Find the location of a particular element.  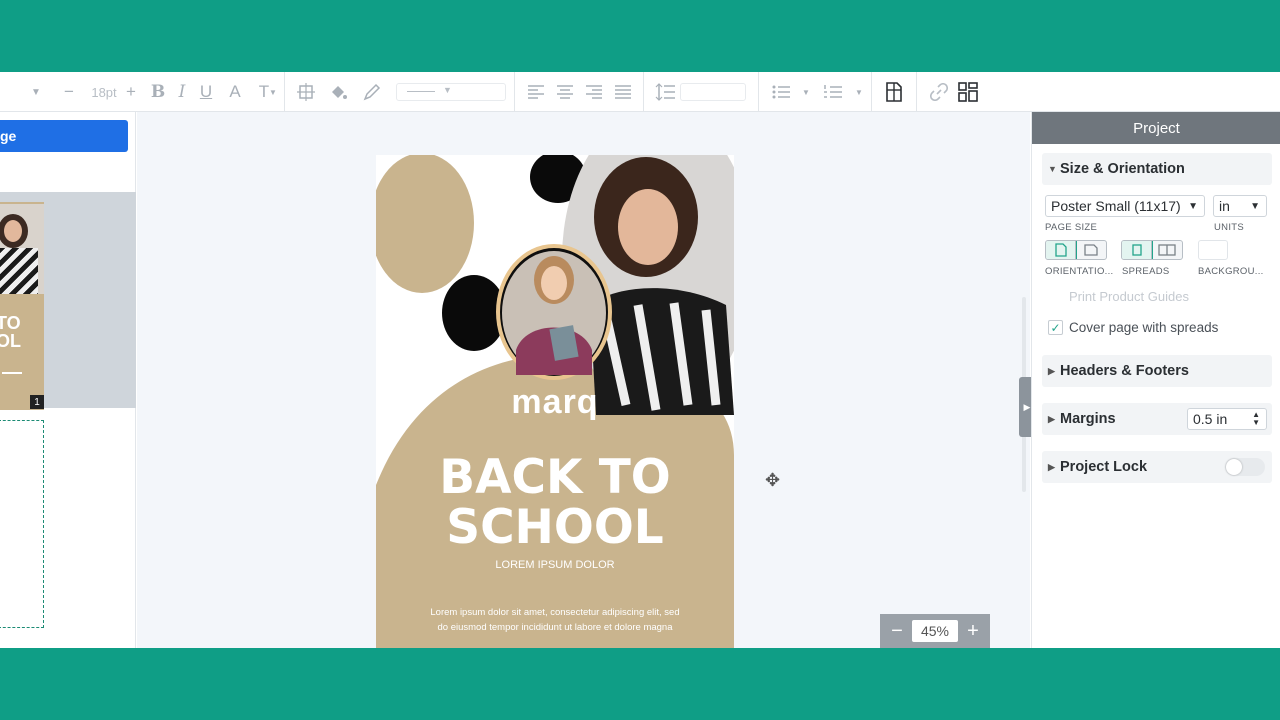

orientation-toggle is located at coordinates (1076, 250).